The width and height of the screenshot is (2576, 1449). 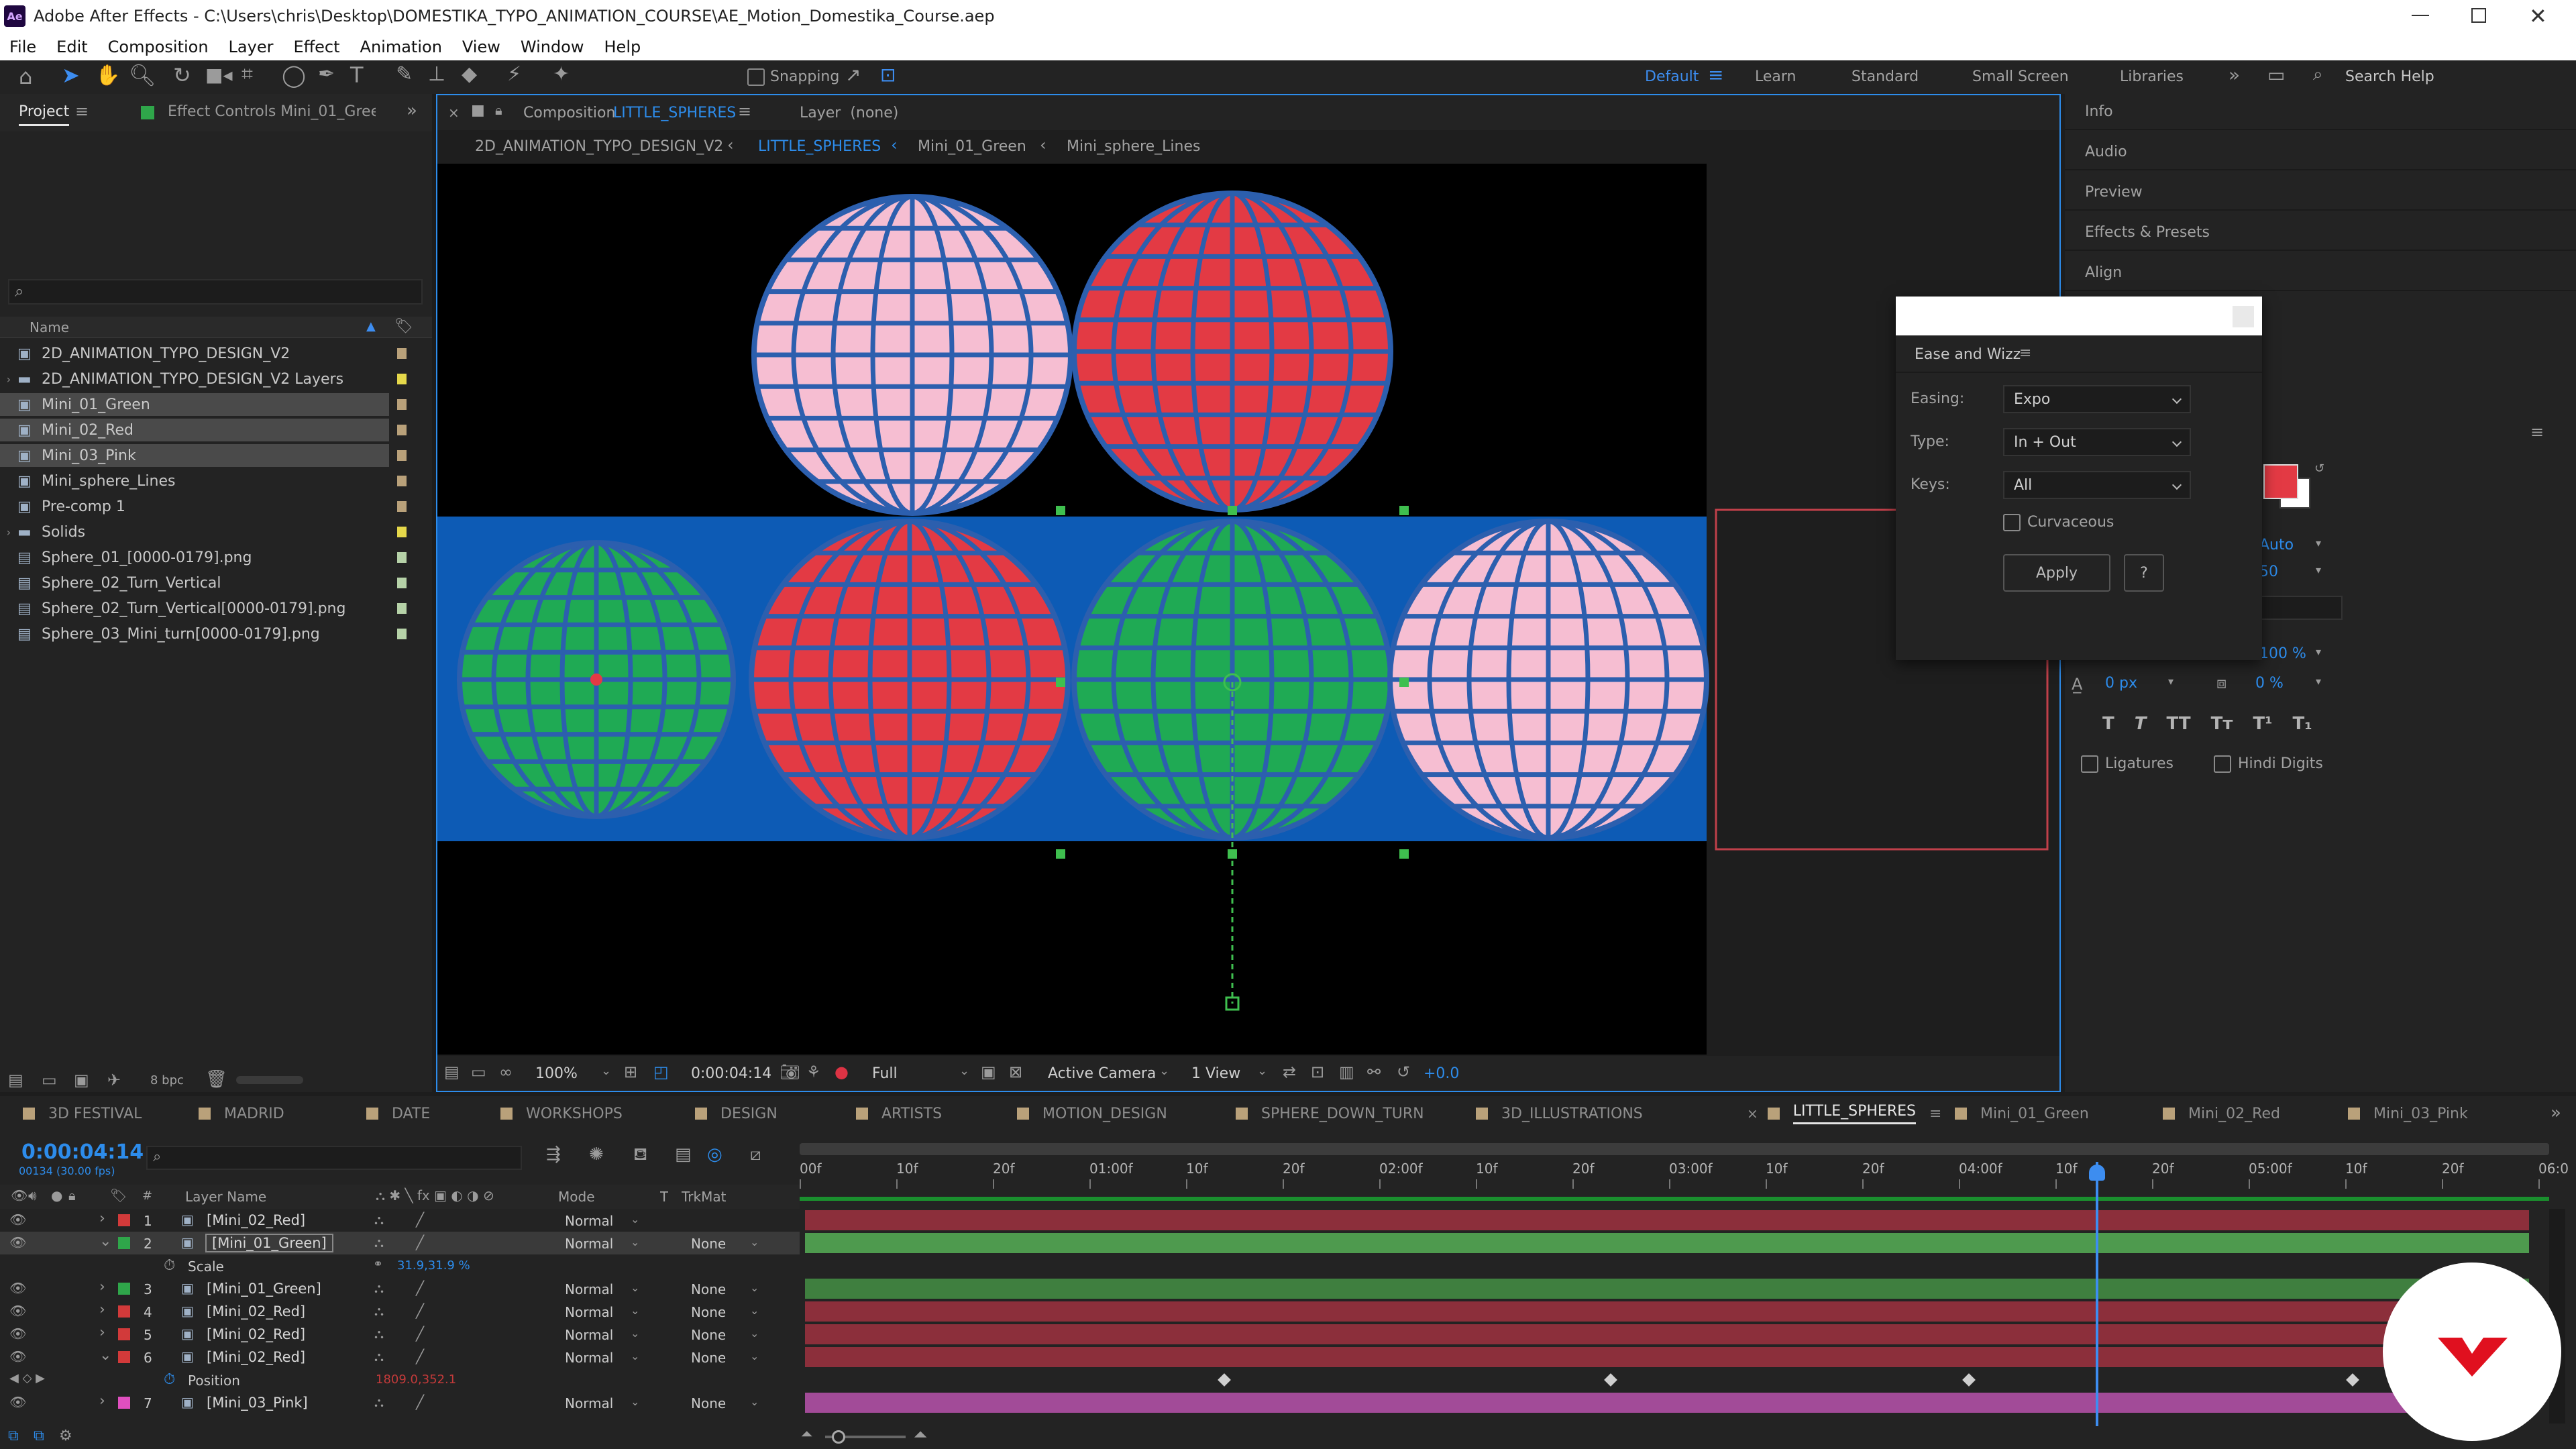 What do you see at coordinates (194, 634) in the screenshot?
I see `project-item: ▤ Sphere_03_Mini_turn[0000-0179].png` at bounding box center [194, 634].